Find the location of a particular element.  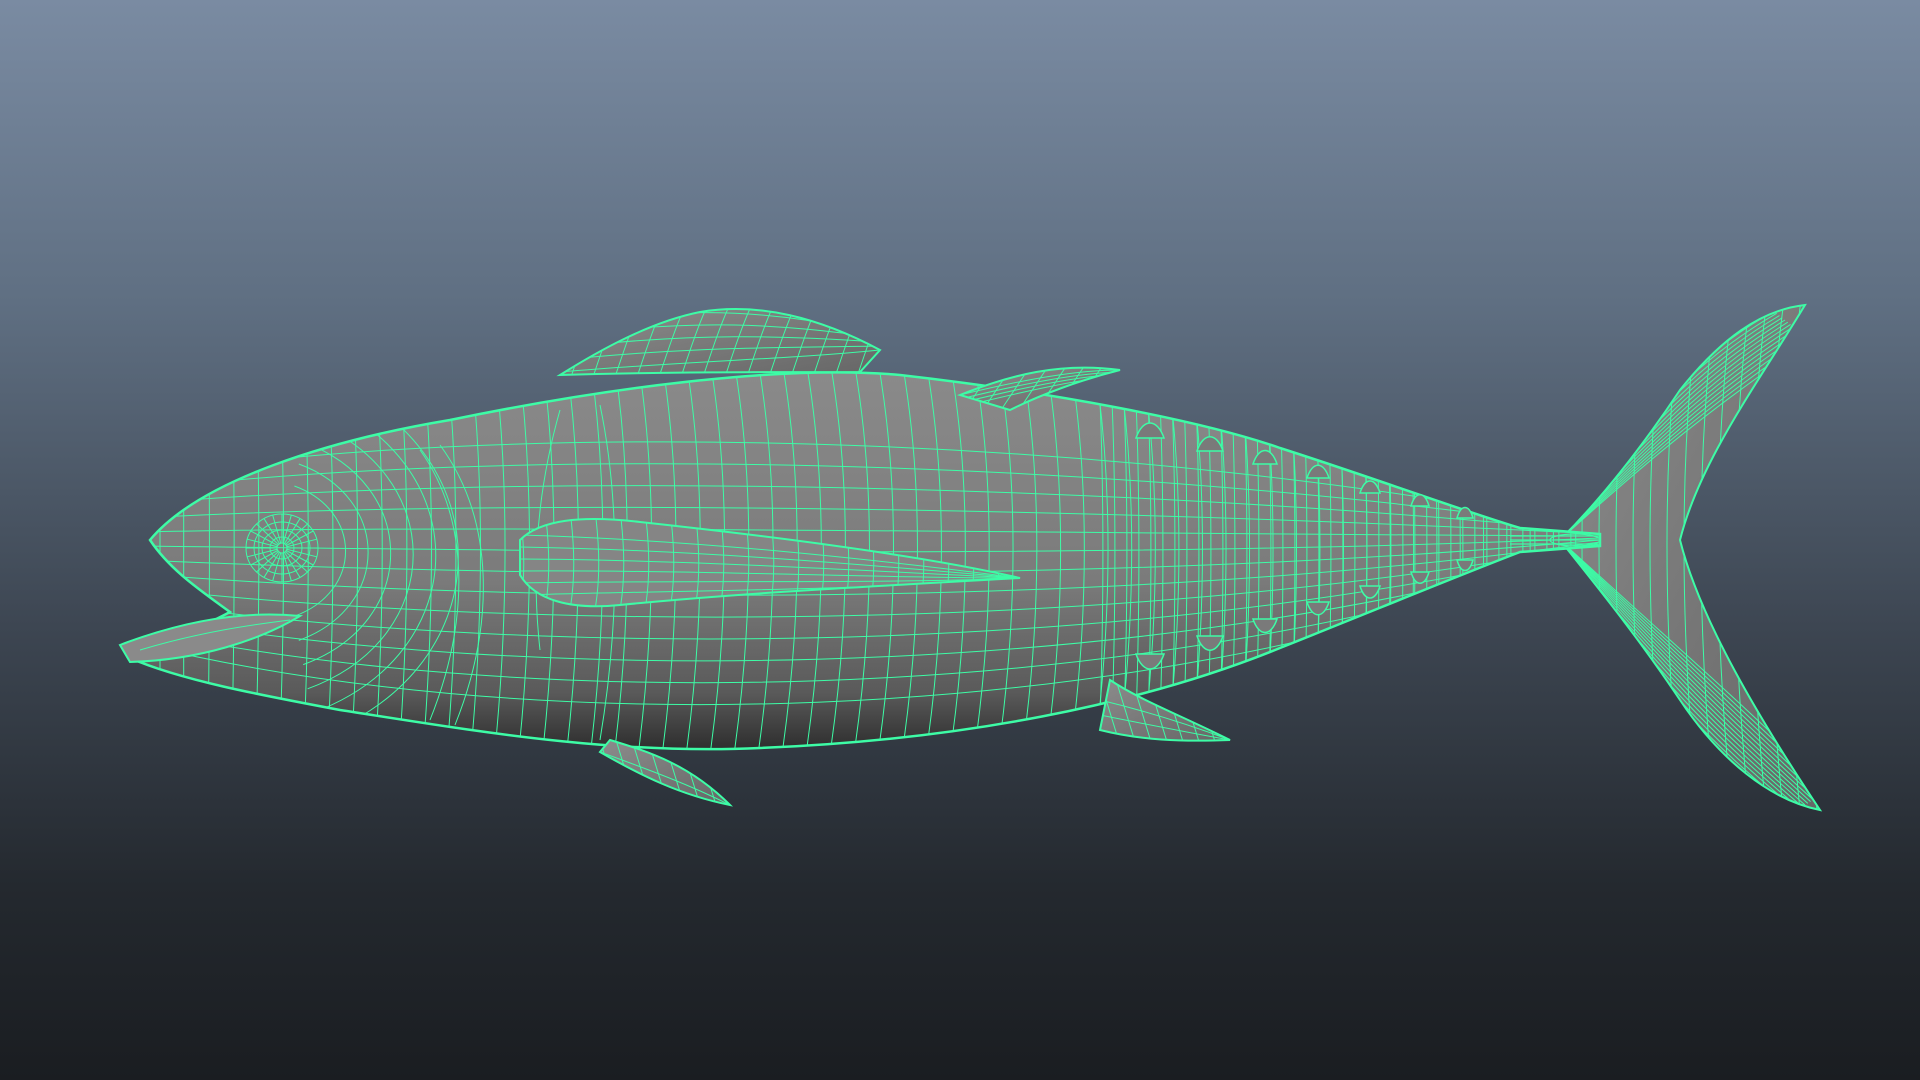

anal-fin is located at coordinates (1173, 711).